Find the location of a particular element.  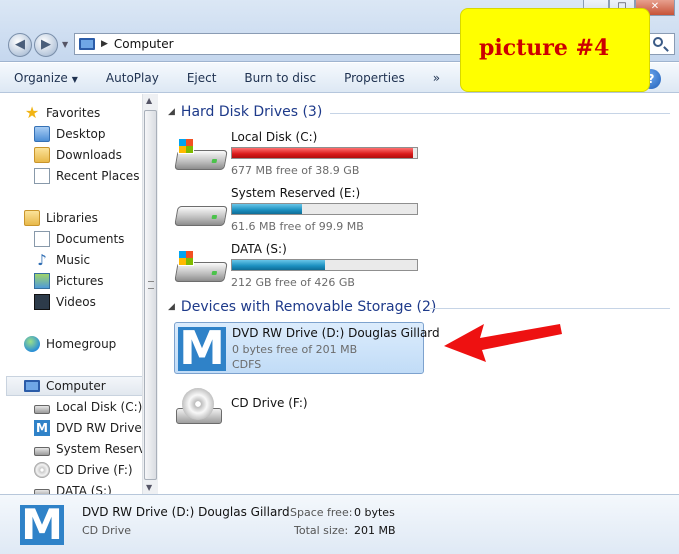

drive-tile-data-s: DATA (S:) 212 GB free of 426 GB is located at coordinates (299, 268).